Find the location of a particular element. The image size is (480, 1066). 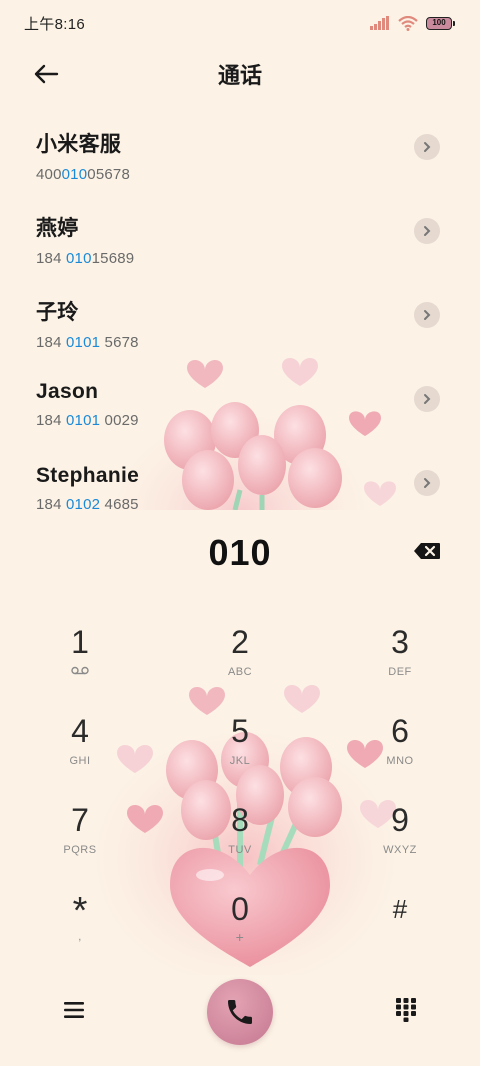

key-digit: 1 is located at coordinates (80, 642).